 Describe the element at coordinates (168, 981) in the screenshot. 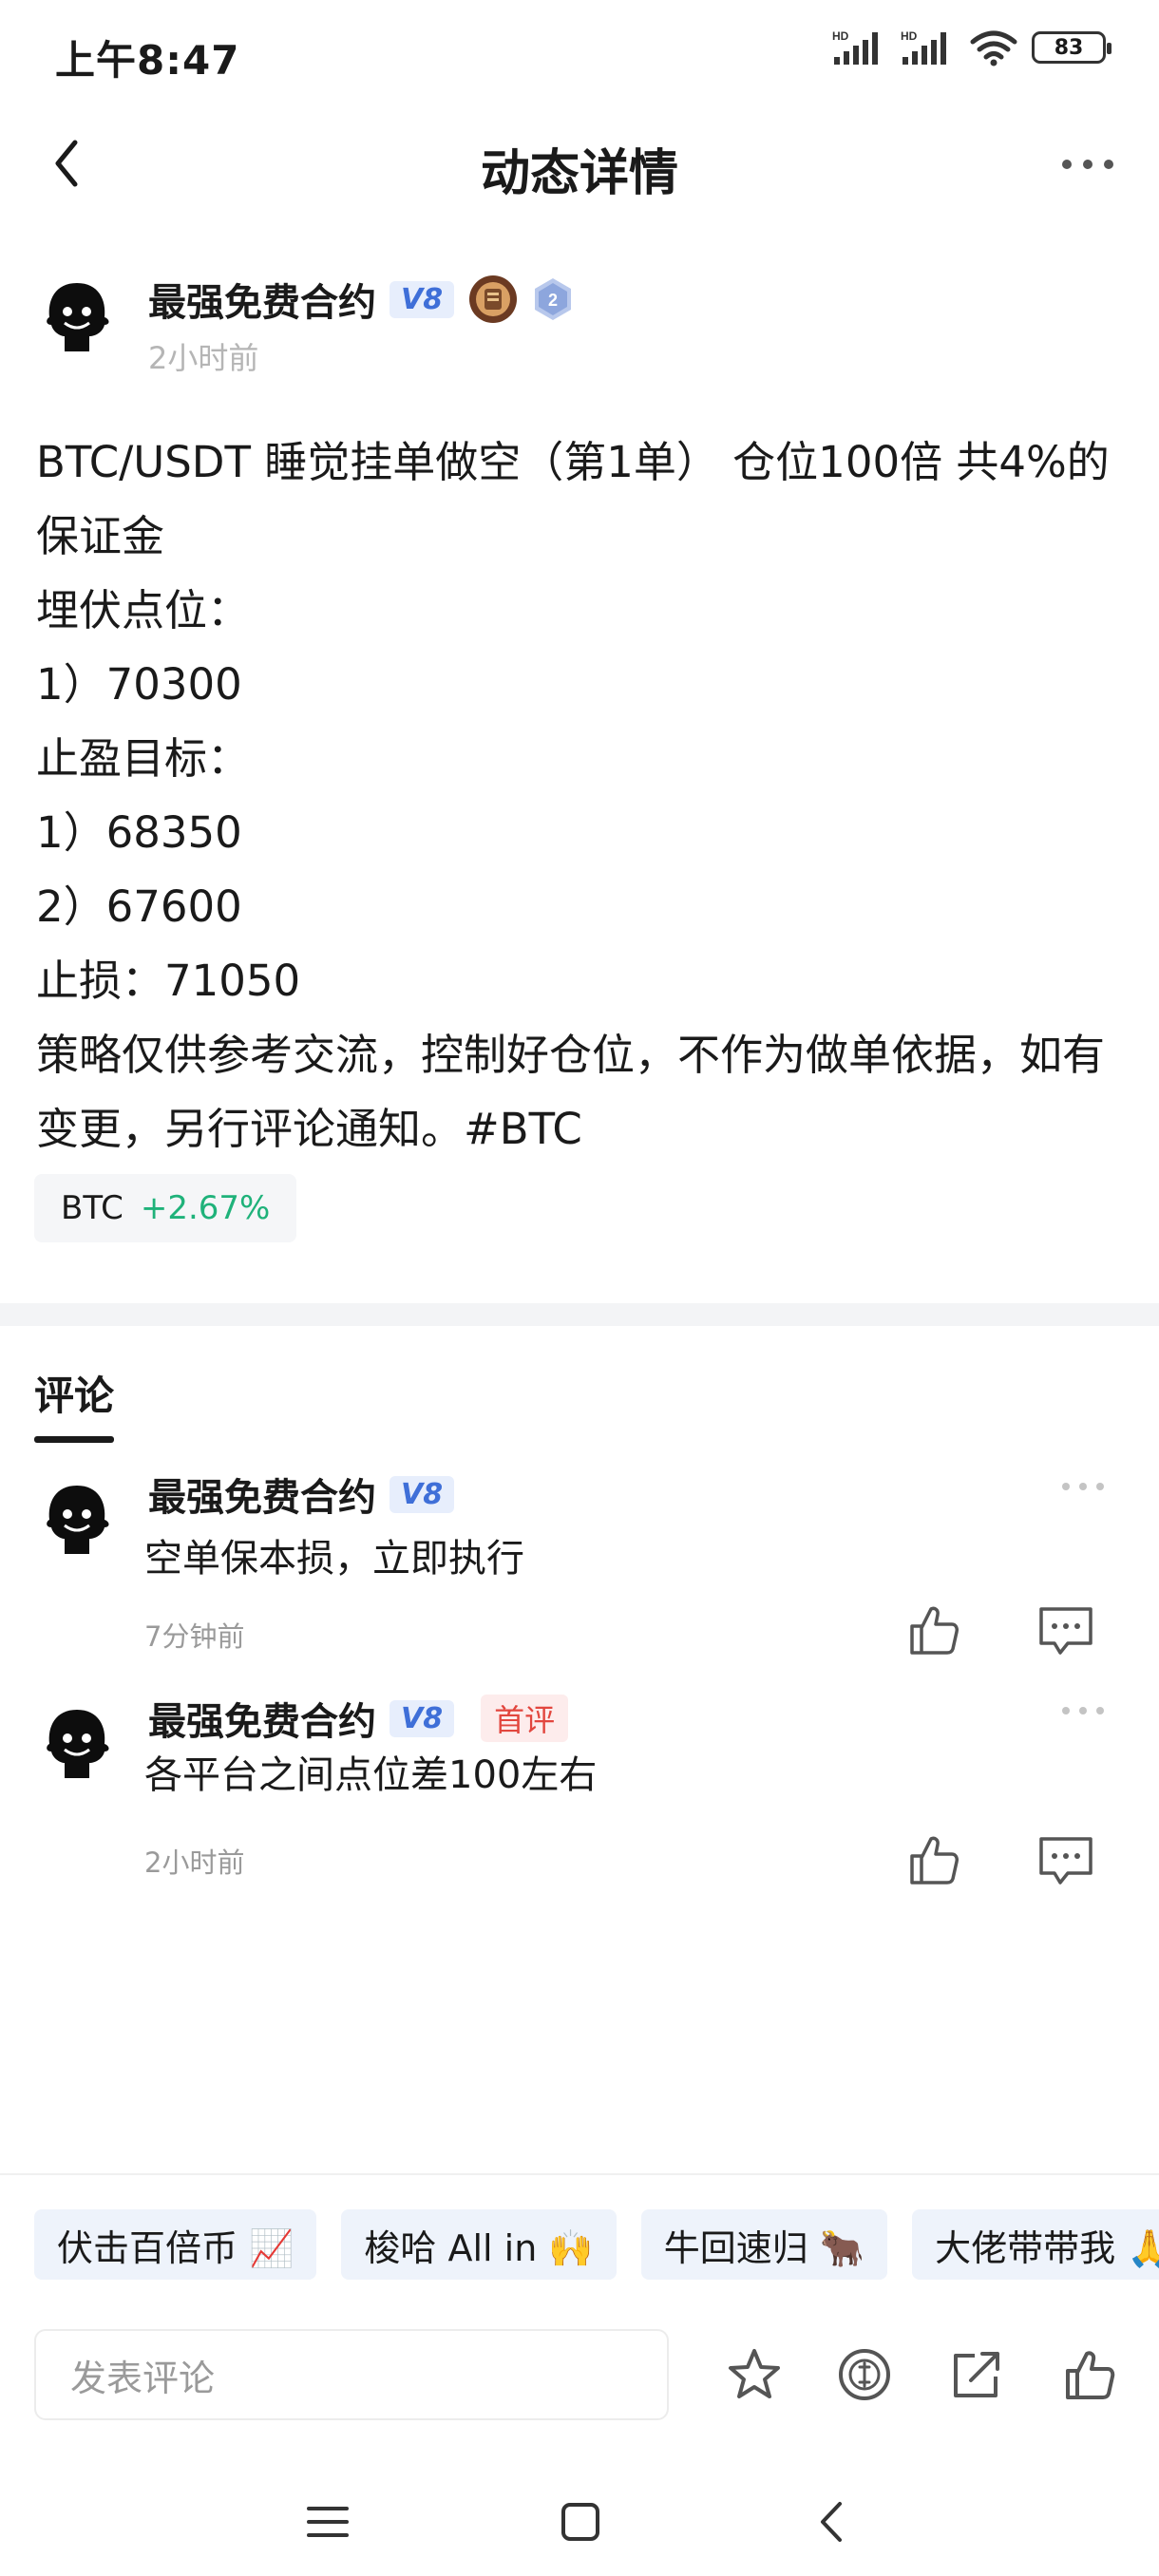

I see `post-line: 止损：71050` at that location.